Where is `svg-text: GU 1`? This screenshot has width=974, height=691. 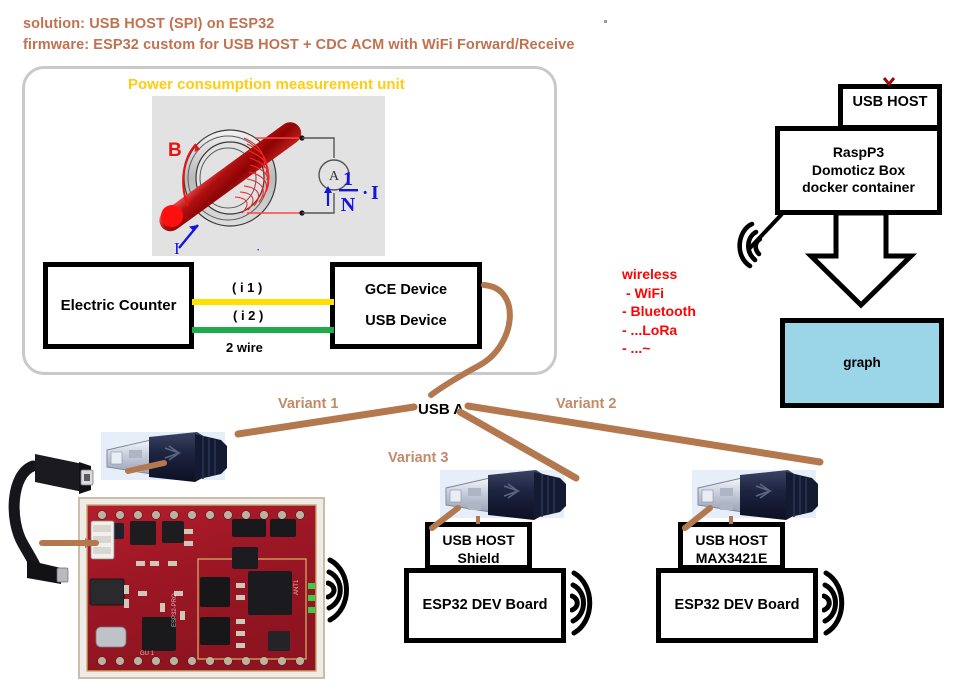 svg-text: GU 1 is located at coordinates (147, 654).